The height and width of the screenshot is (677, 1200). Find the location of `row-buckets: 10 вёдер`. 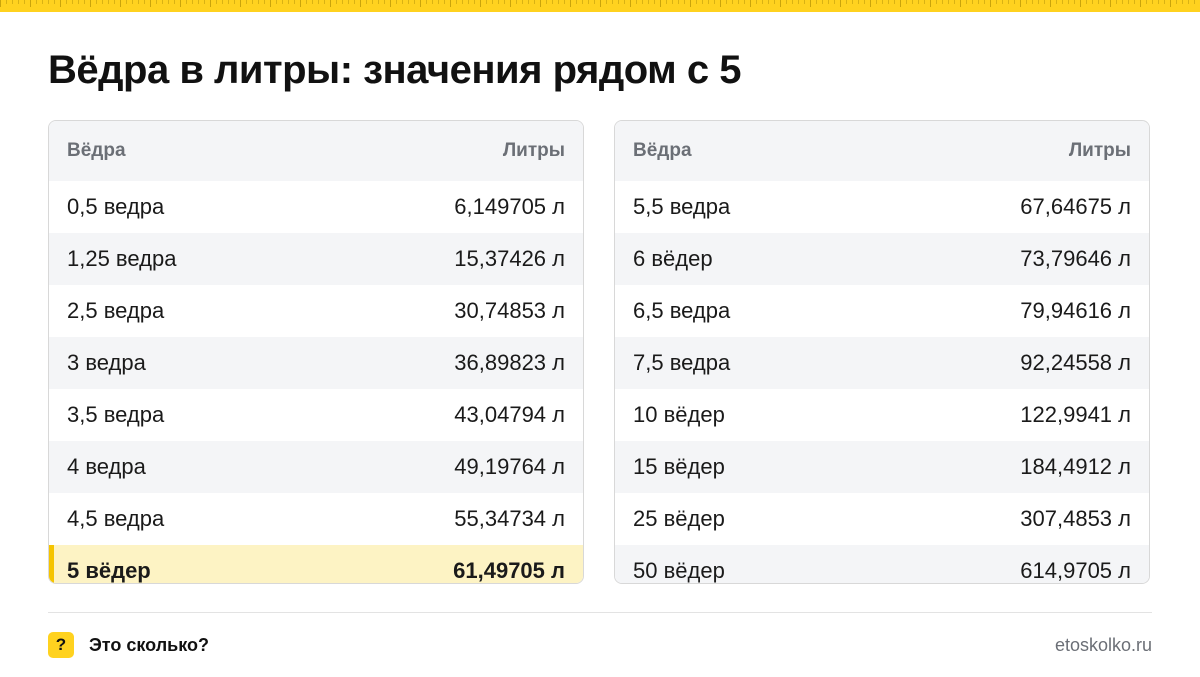

row-buckets: 10 вёдер is located at coordinates (679, 414).